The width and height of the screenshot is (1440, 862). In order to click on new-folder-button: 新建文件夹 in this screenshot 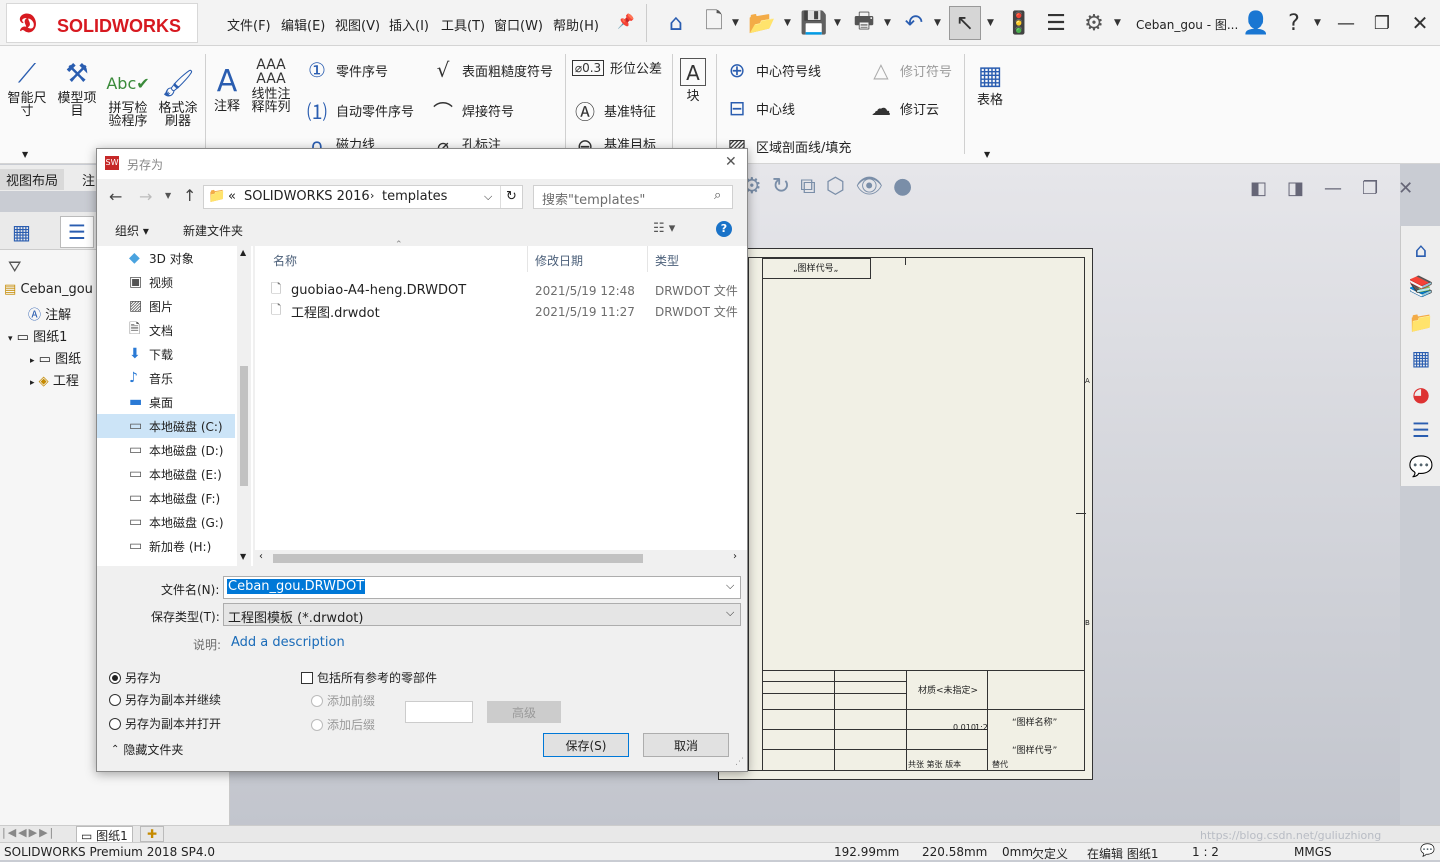, I will do `click(213, 230)`.